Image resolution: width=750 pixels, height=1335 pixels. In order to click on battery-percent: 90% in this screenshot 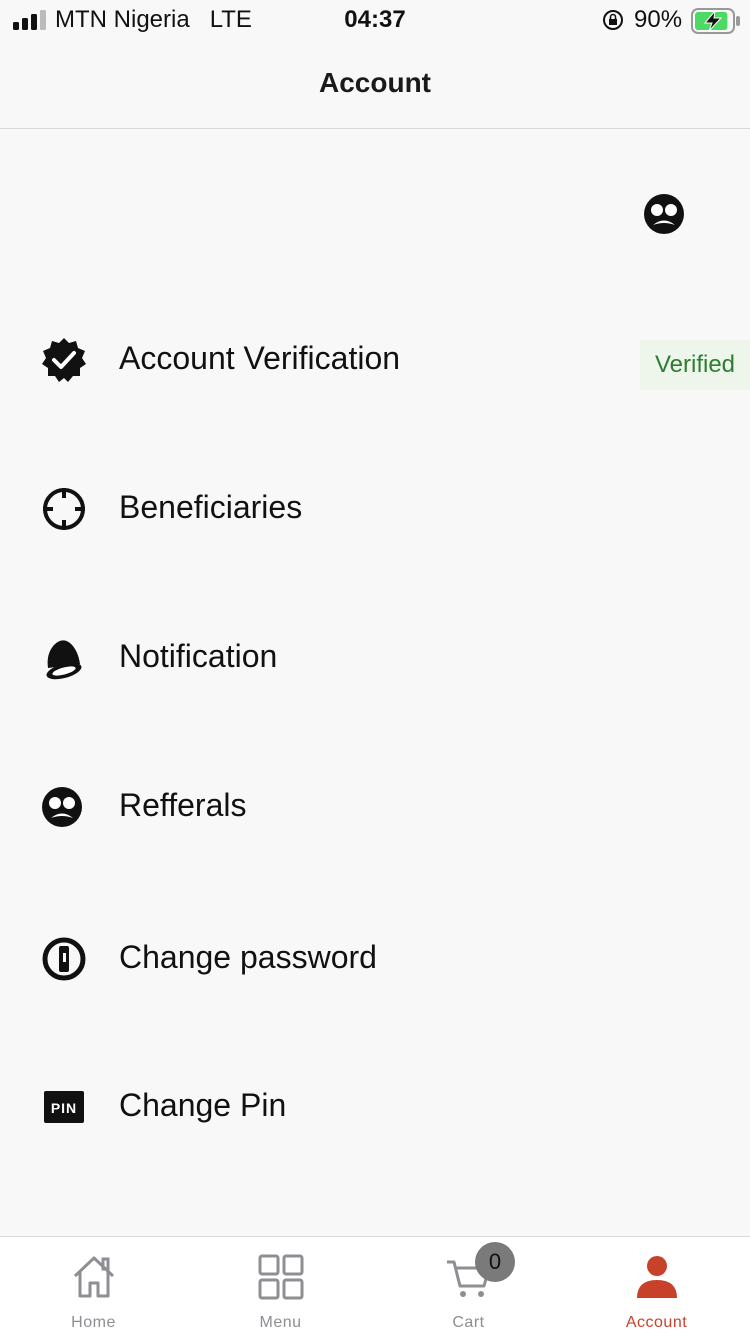, I will do `click(658, 19)`.